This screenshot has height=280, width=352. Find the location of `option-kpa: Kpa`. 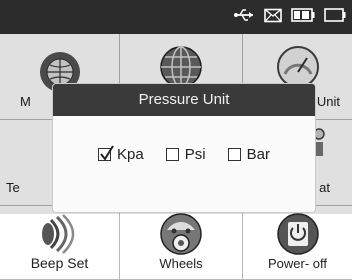

option-kpa: Kpa is located at coordinates (121, 154).